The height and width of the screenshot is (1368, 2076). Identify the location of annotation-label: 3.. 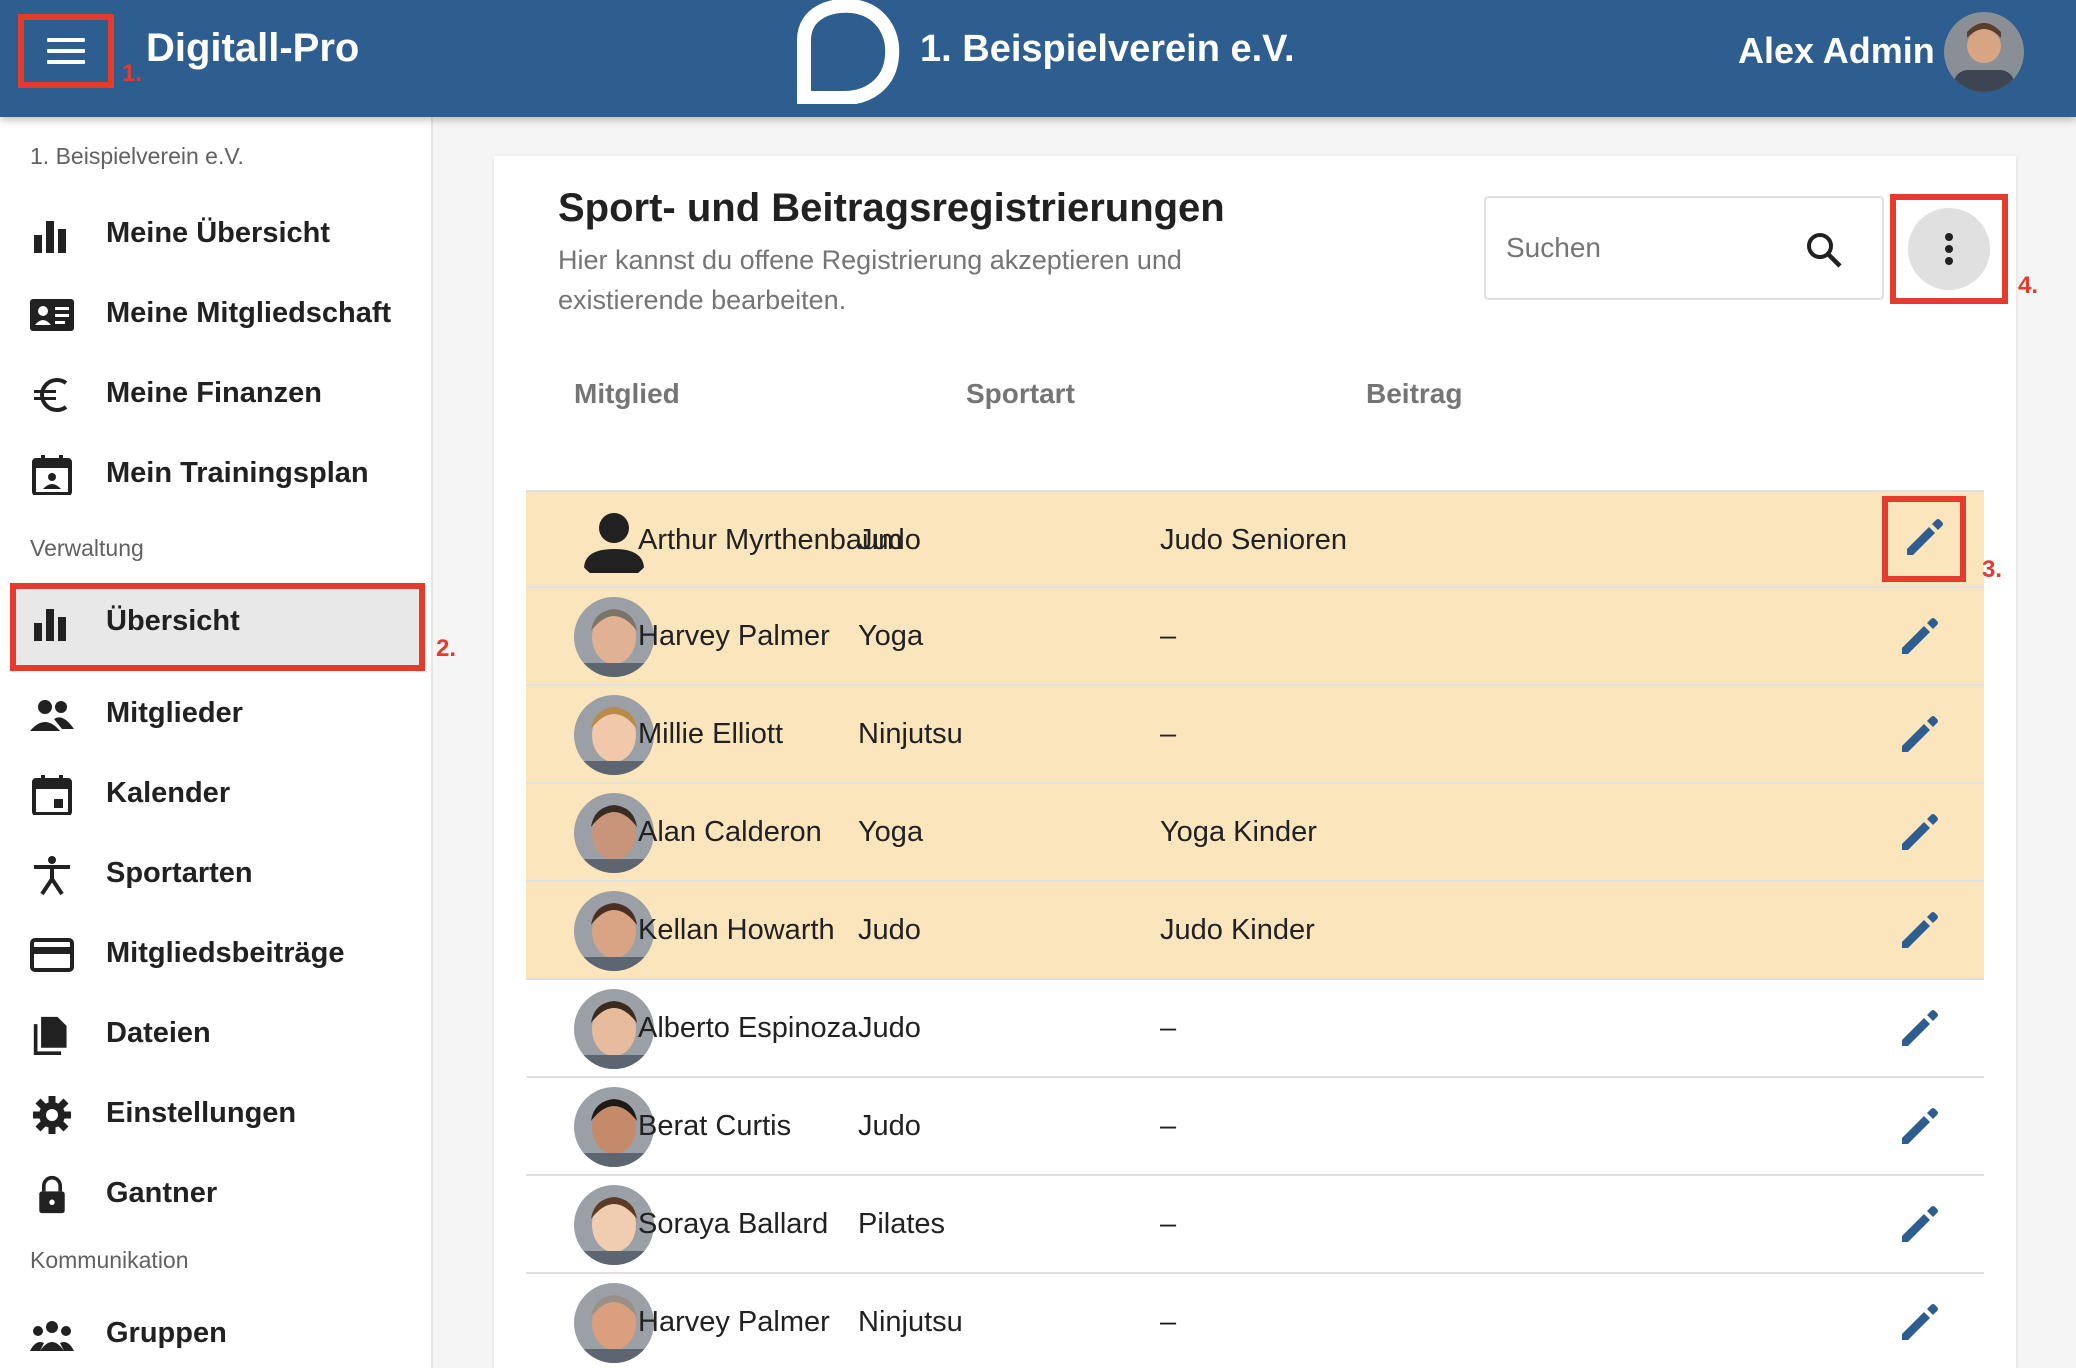
(1992, 569).